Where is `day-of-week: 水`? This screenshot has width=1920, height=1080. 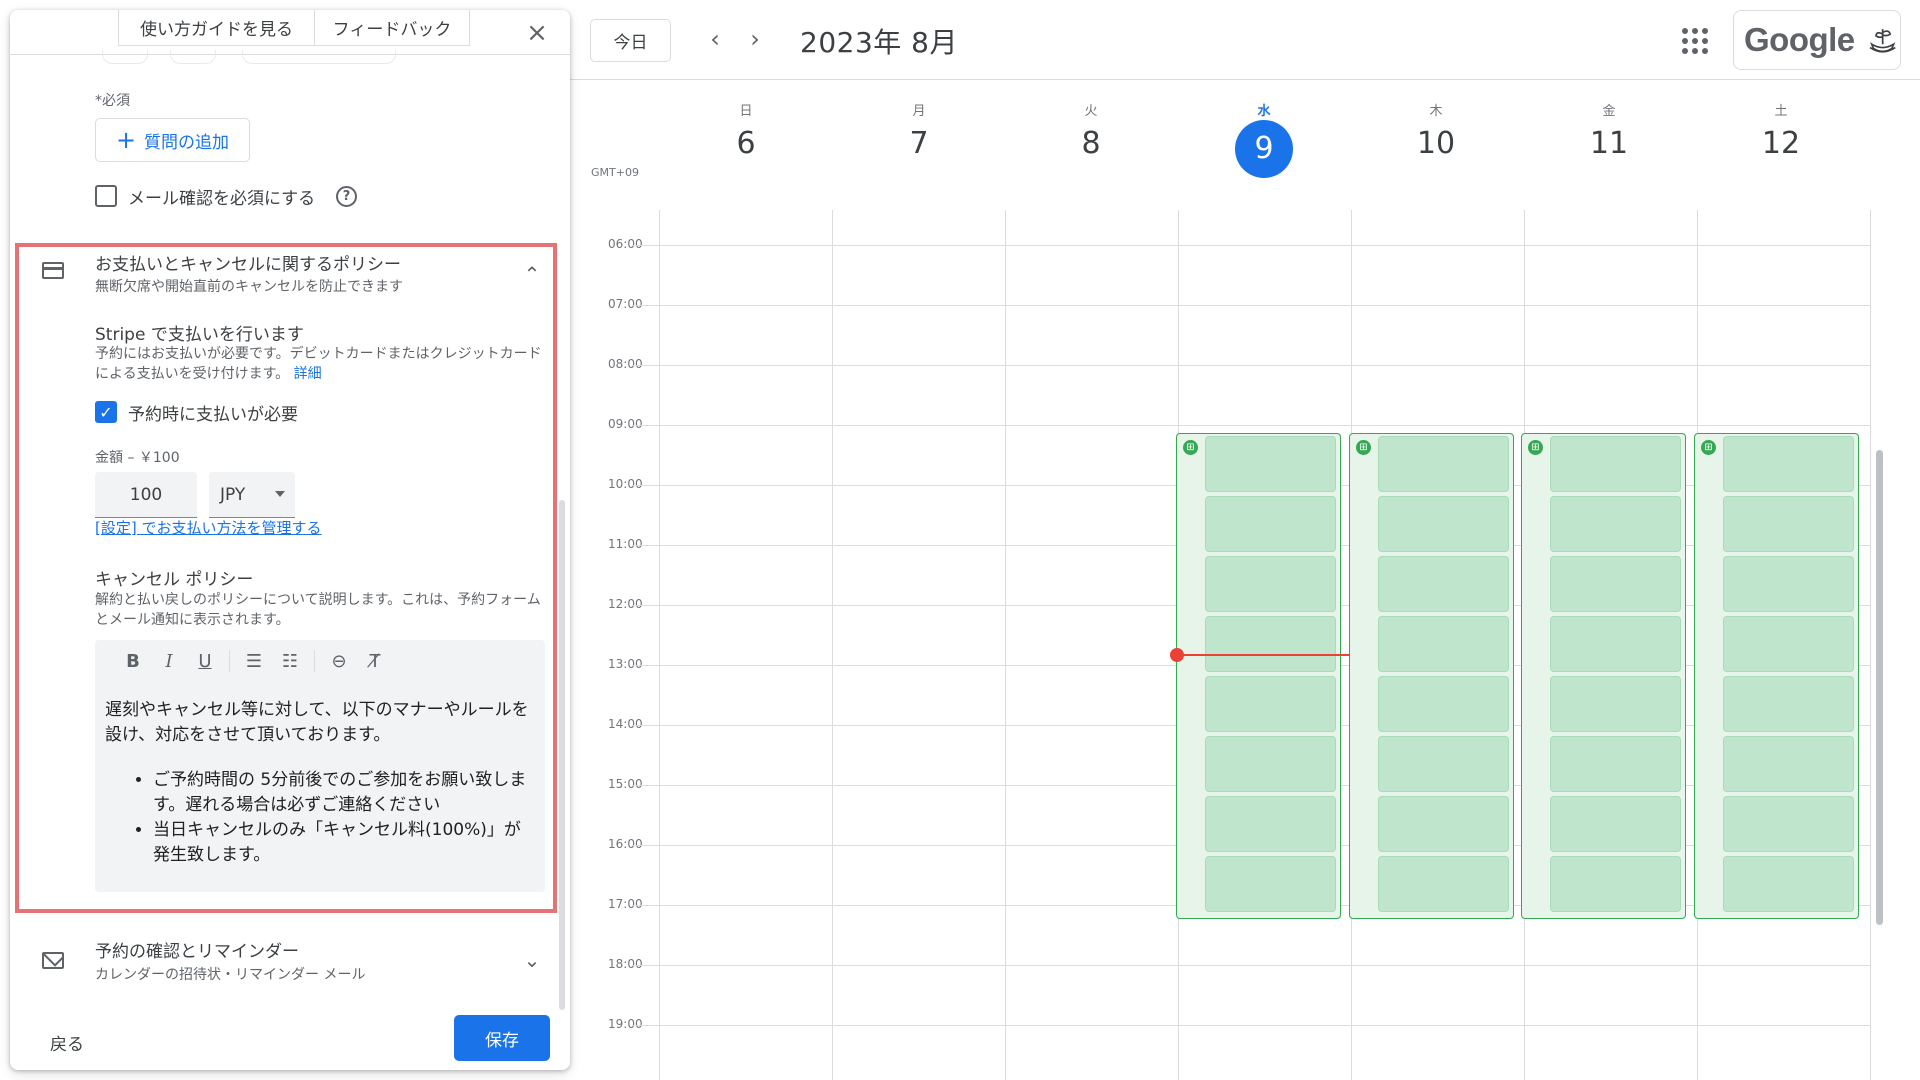
day-of-week: 水 is located at coordinates (1264, 111).